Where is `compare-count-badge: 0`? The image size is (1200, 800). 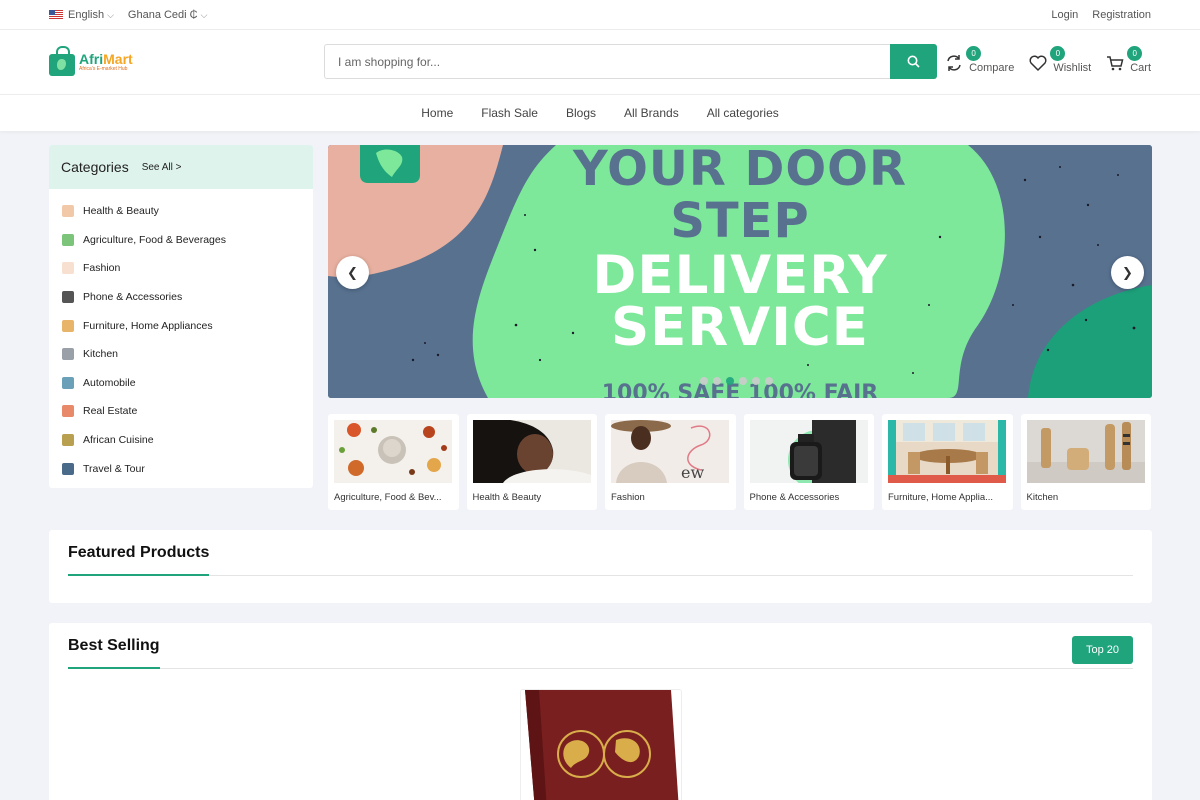
compare-count-badge: 0 is located at coordinates (974, 53).